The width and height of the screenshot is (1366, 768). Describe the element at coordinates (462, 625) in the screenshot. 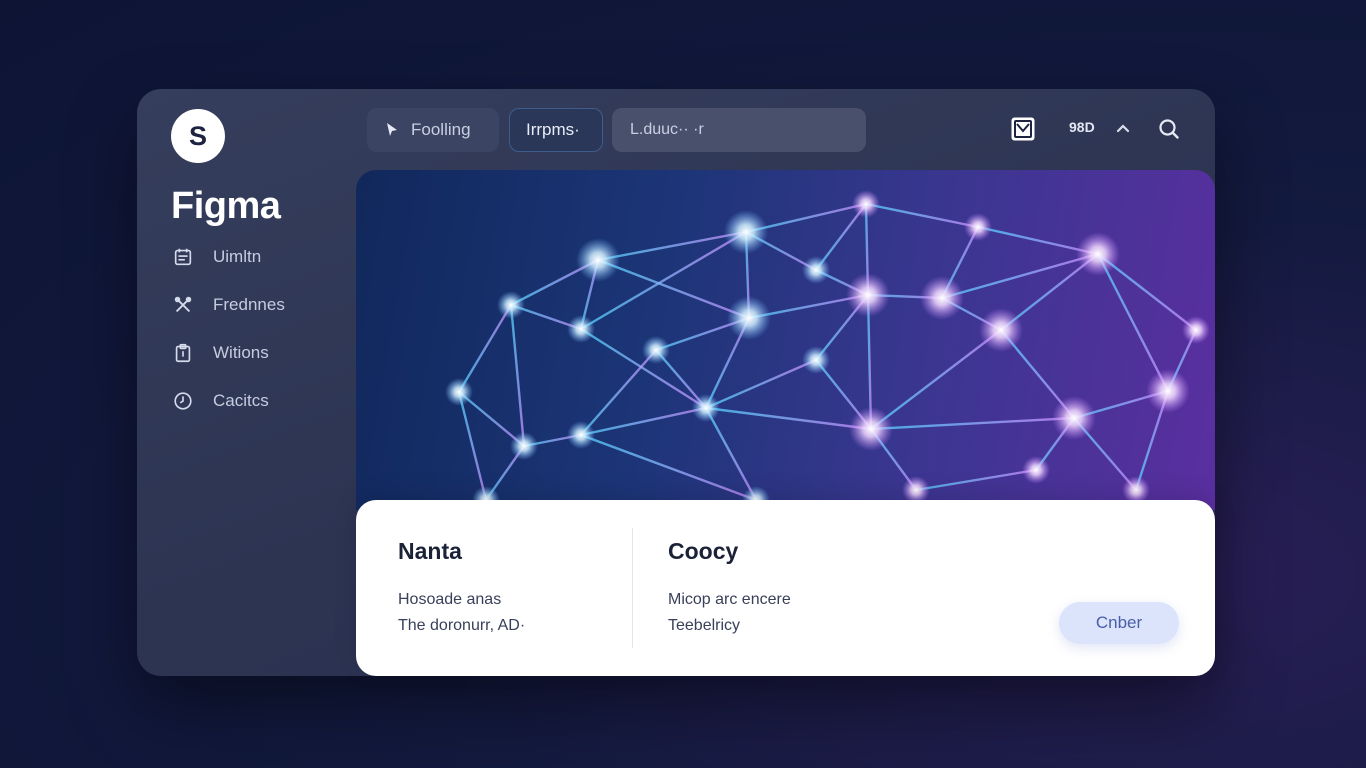

I see `card-text-left-2: The doronurr, AD·` at that location.